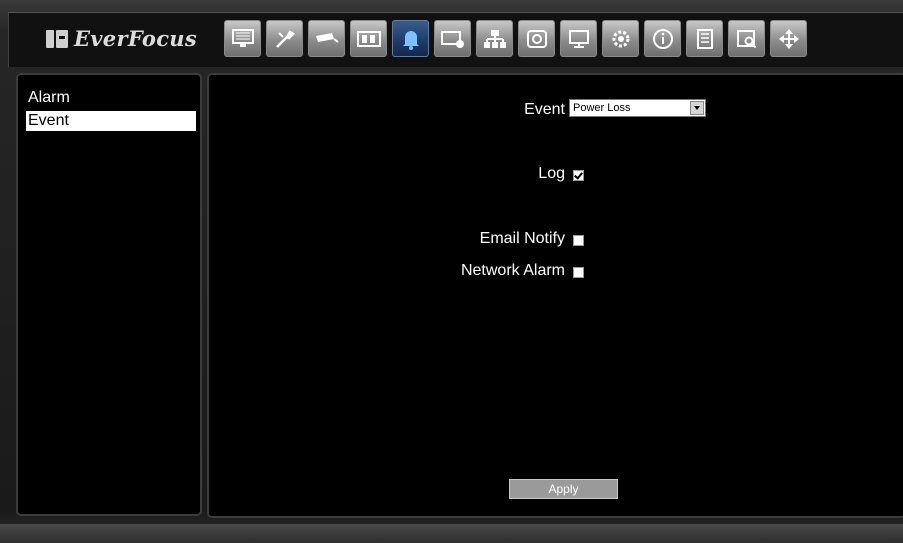 This screenshot has width=903, height=543. Describe the element at coordinates (704, 38) in the screenshot. I see `playback-icon` at that location.